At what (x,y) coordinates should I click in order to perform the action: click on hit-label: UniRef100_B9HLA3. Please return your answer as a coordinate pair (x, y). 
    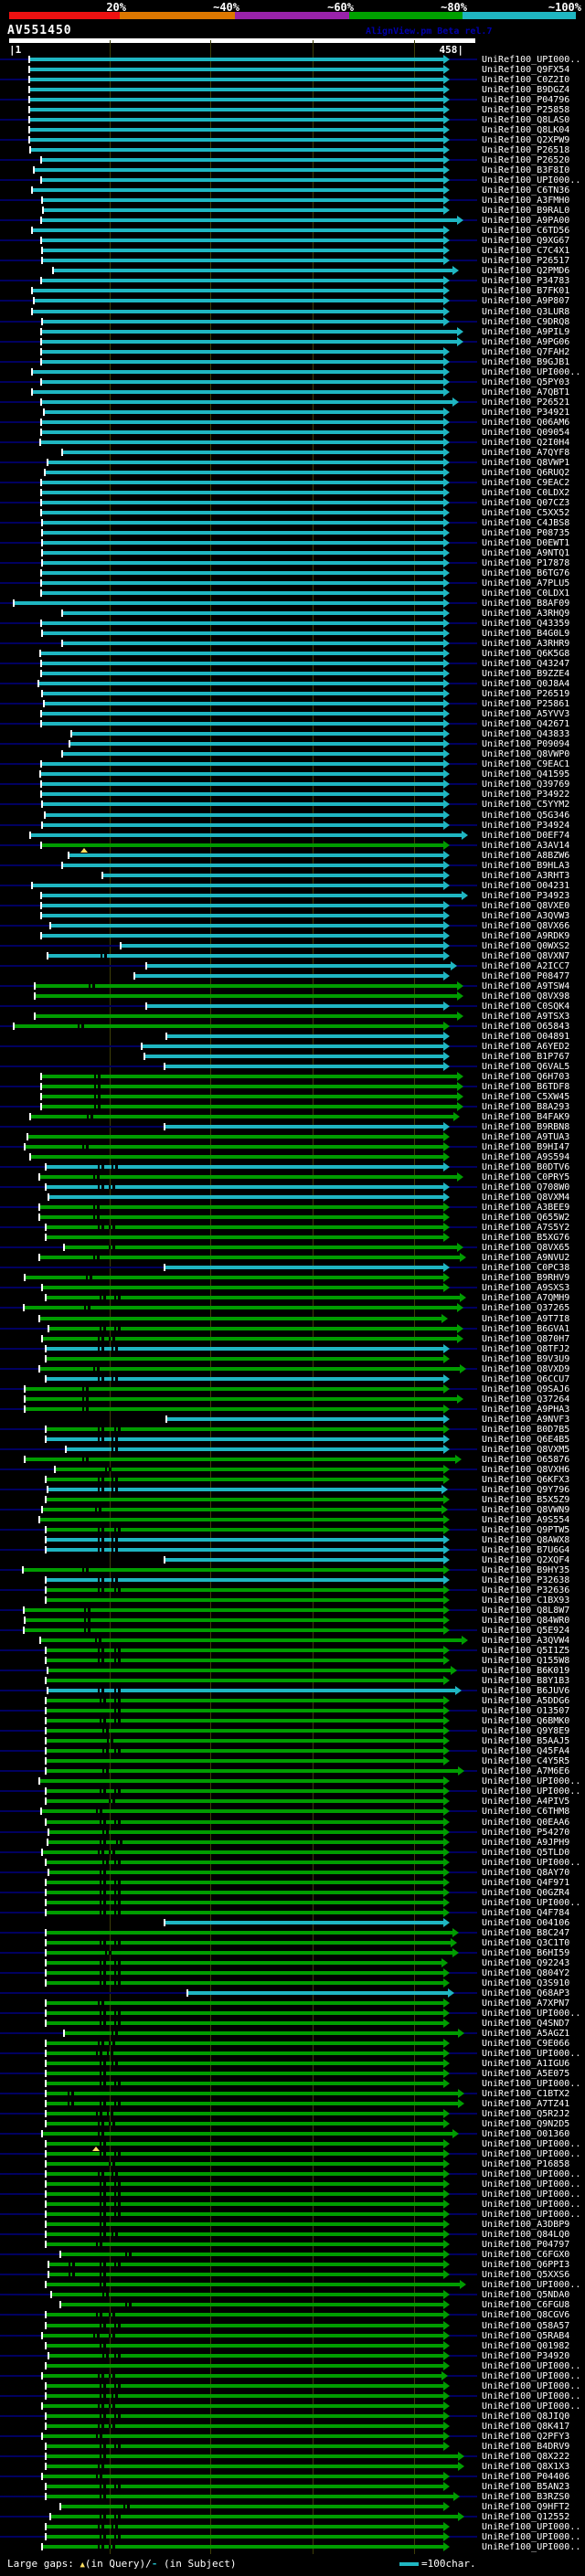
    Looking at the image, I should click on (525, 866).